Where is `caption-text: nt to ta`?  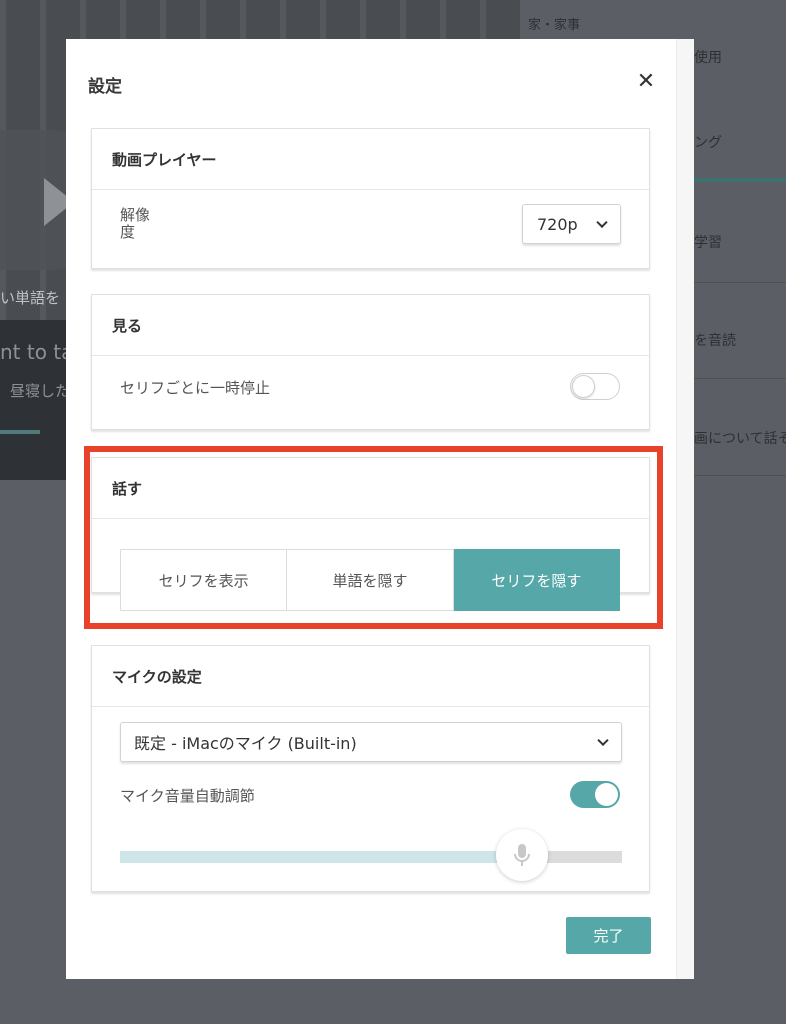
caption-text: nt to ta is located at coordinates (37, 352).